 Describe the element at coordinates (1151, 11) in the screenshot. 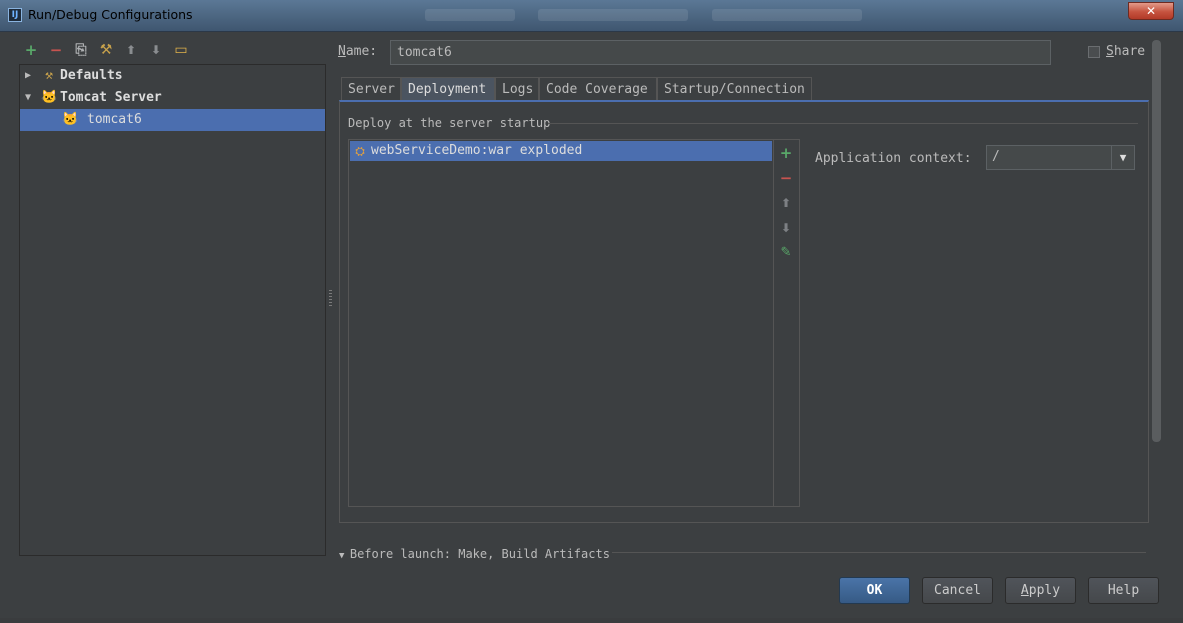

I see `window-close-button: ✕` at that location.